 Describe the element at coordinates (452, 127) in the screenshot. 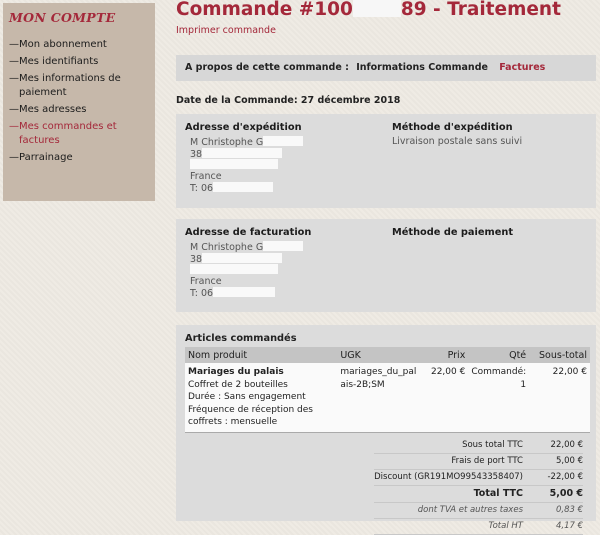

I see `shipping-method-title: Méthode d'expédition` at that location.